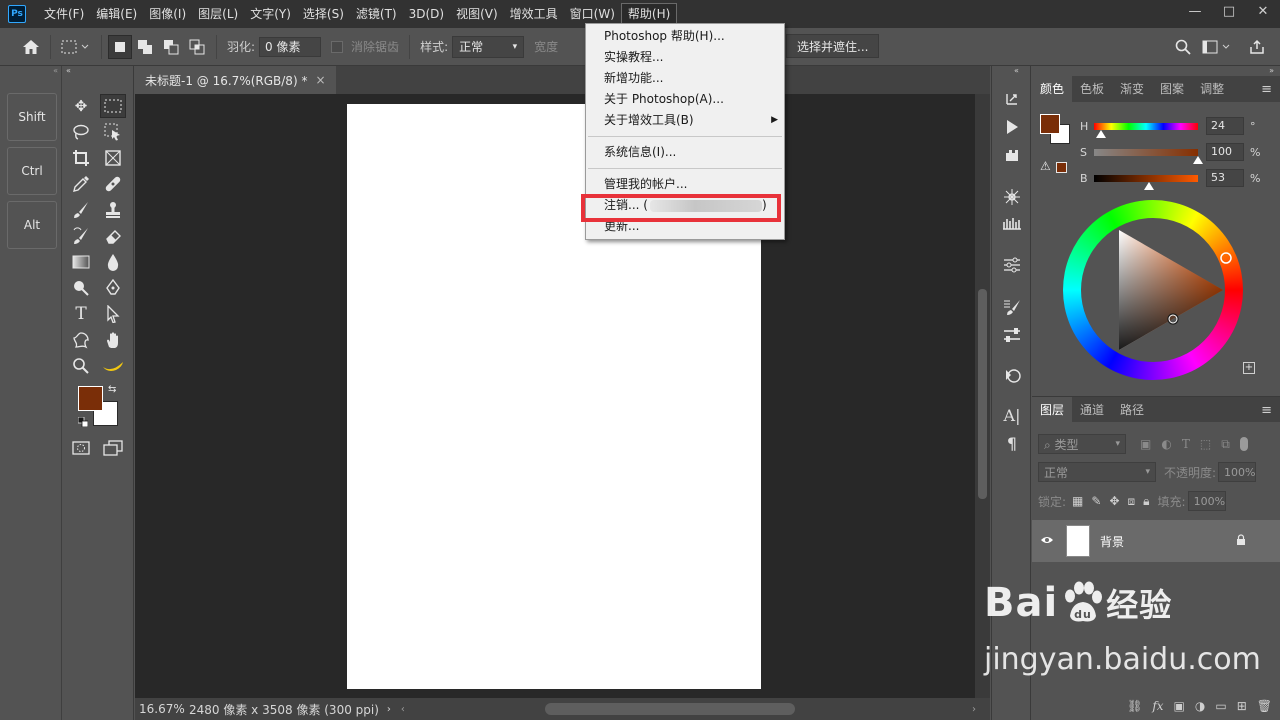 This screenshot has height=720, width=1280. What do you see at coordinates (649, 14) in the screenshot?
I see `menu-help: 帮助(H)` at bounding box center [649, 14].